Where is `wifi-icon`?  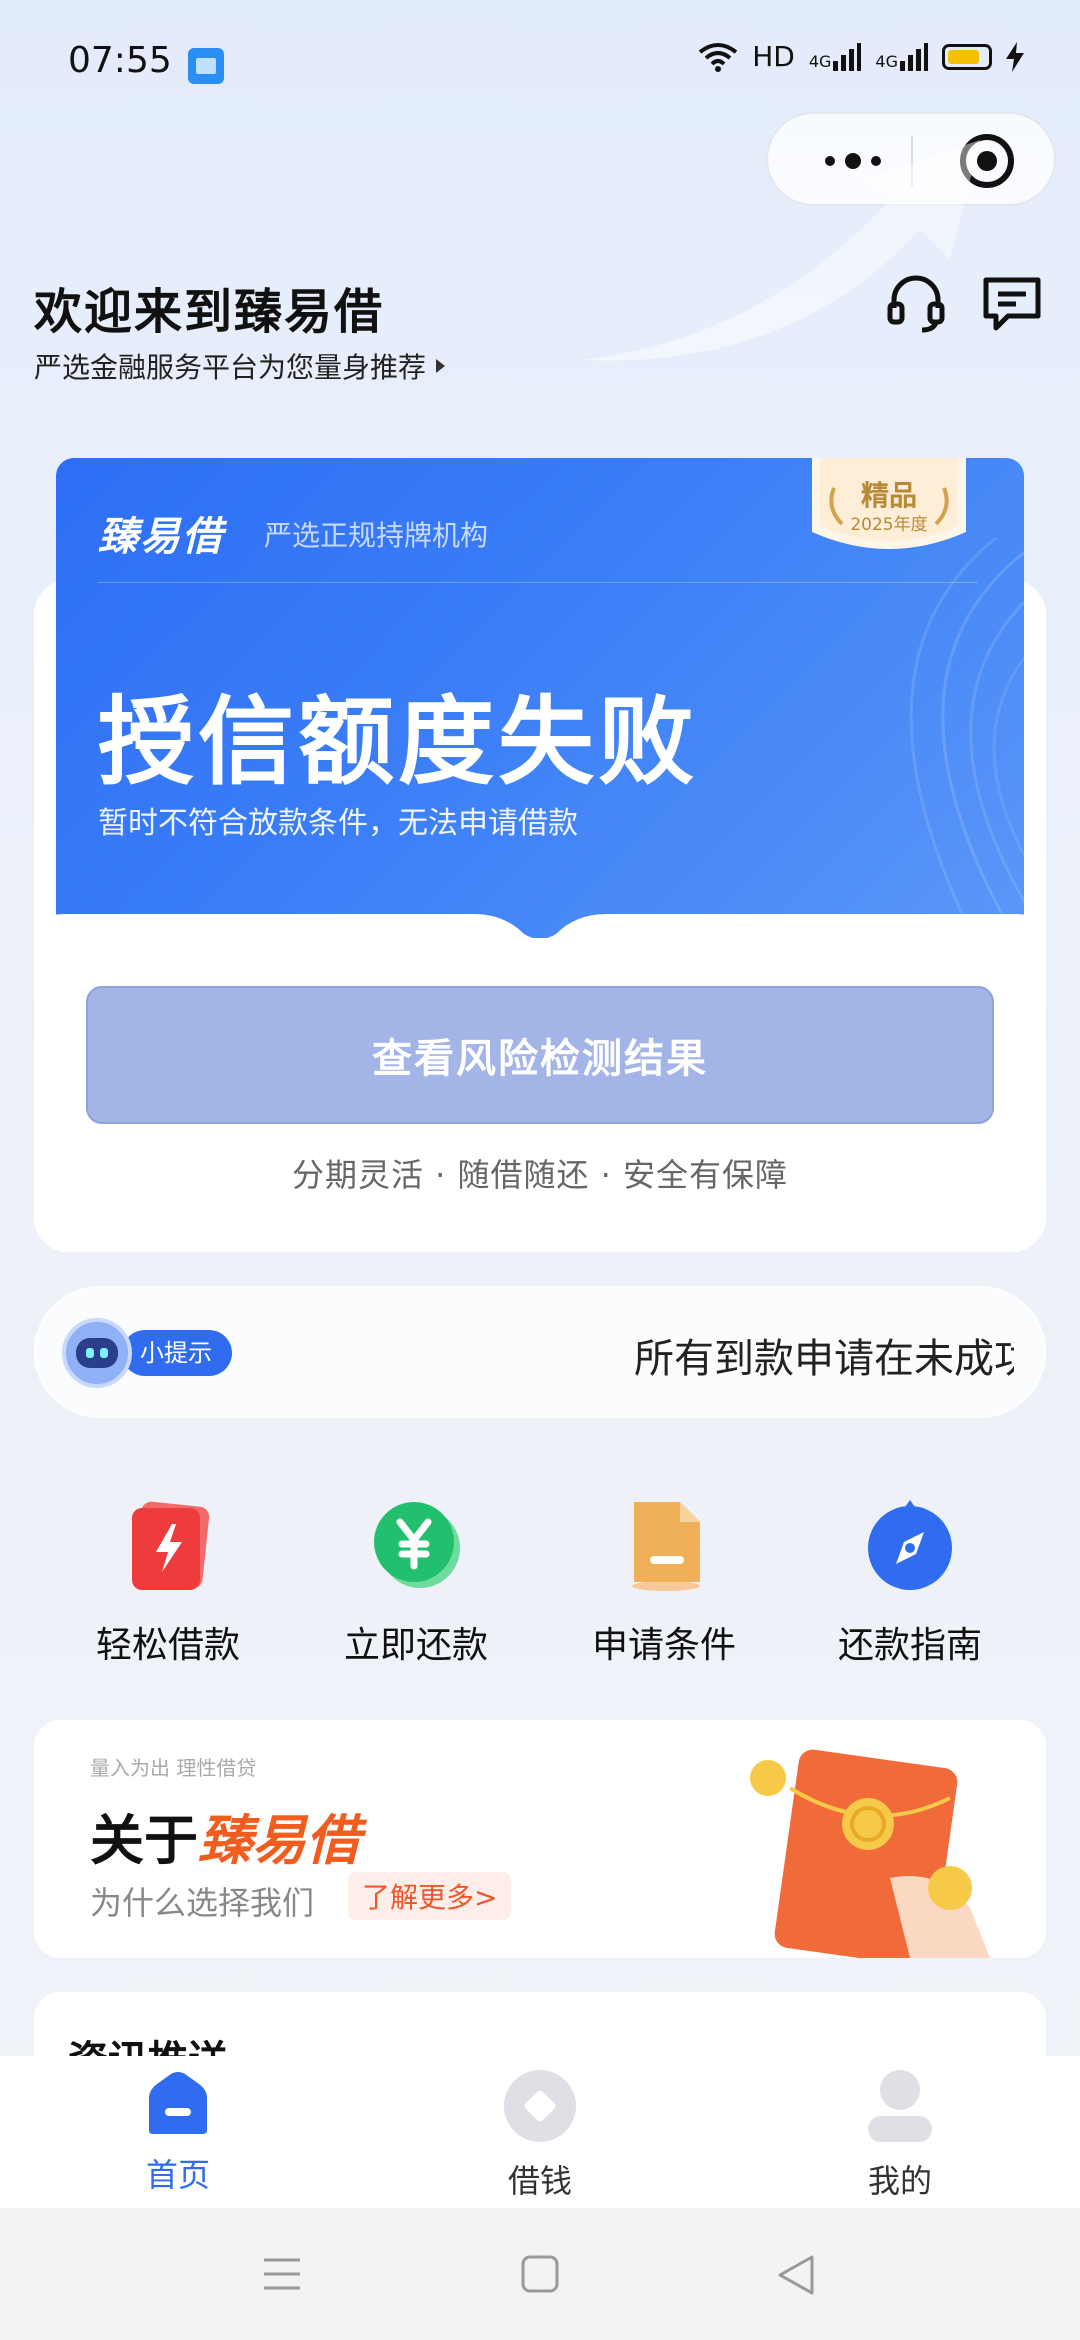 wifi-icon is located at coordinates (718, 57).